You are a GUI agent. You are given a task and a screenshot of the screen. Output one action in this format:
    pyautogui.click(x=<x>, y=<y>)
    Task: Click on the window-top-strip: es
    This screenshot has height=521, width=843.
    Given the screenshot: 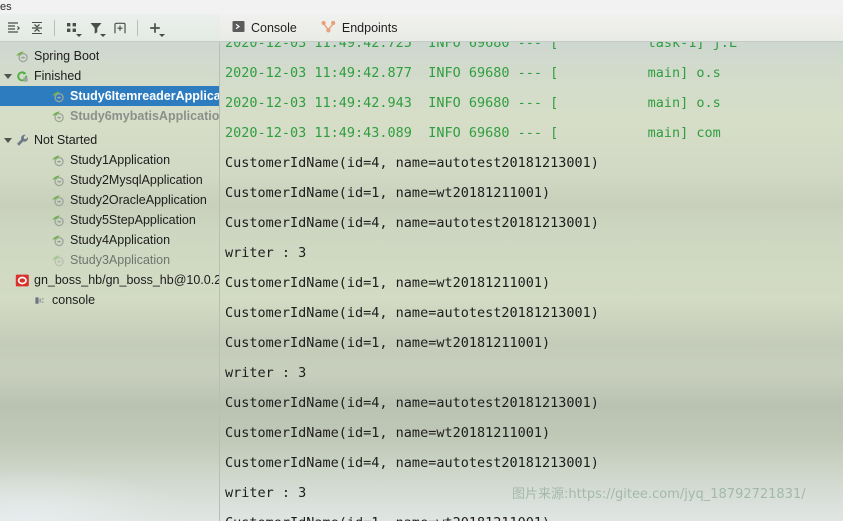 What is the action you would take?
    pyautogui.click(x=421, y=7)
    